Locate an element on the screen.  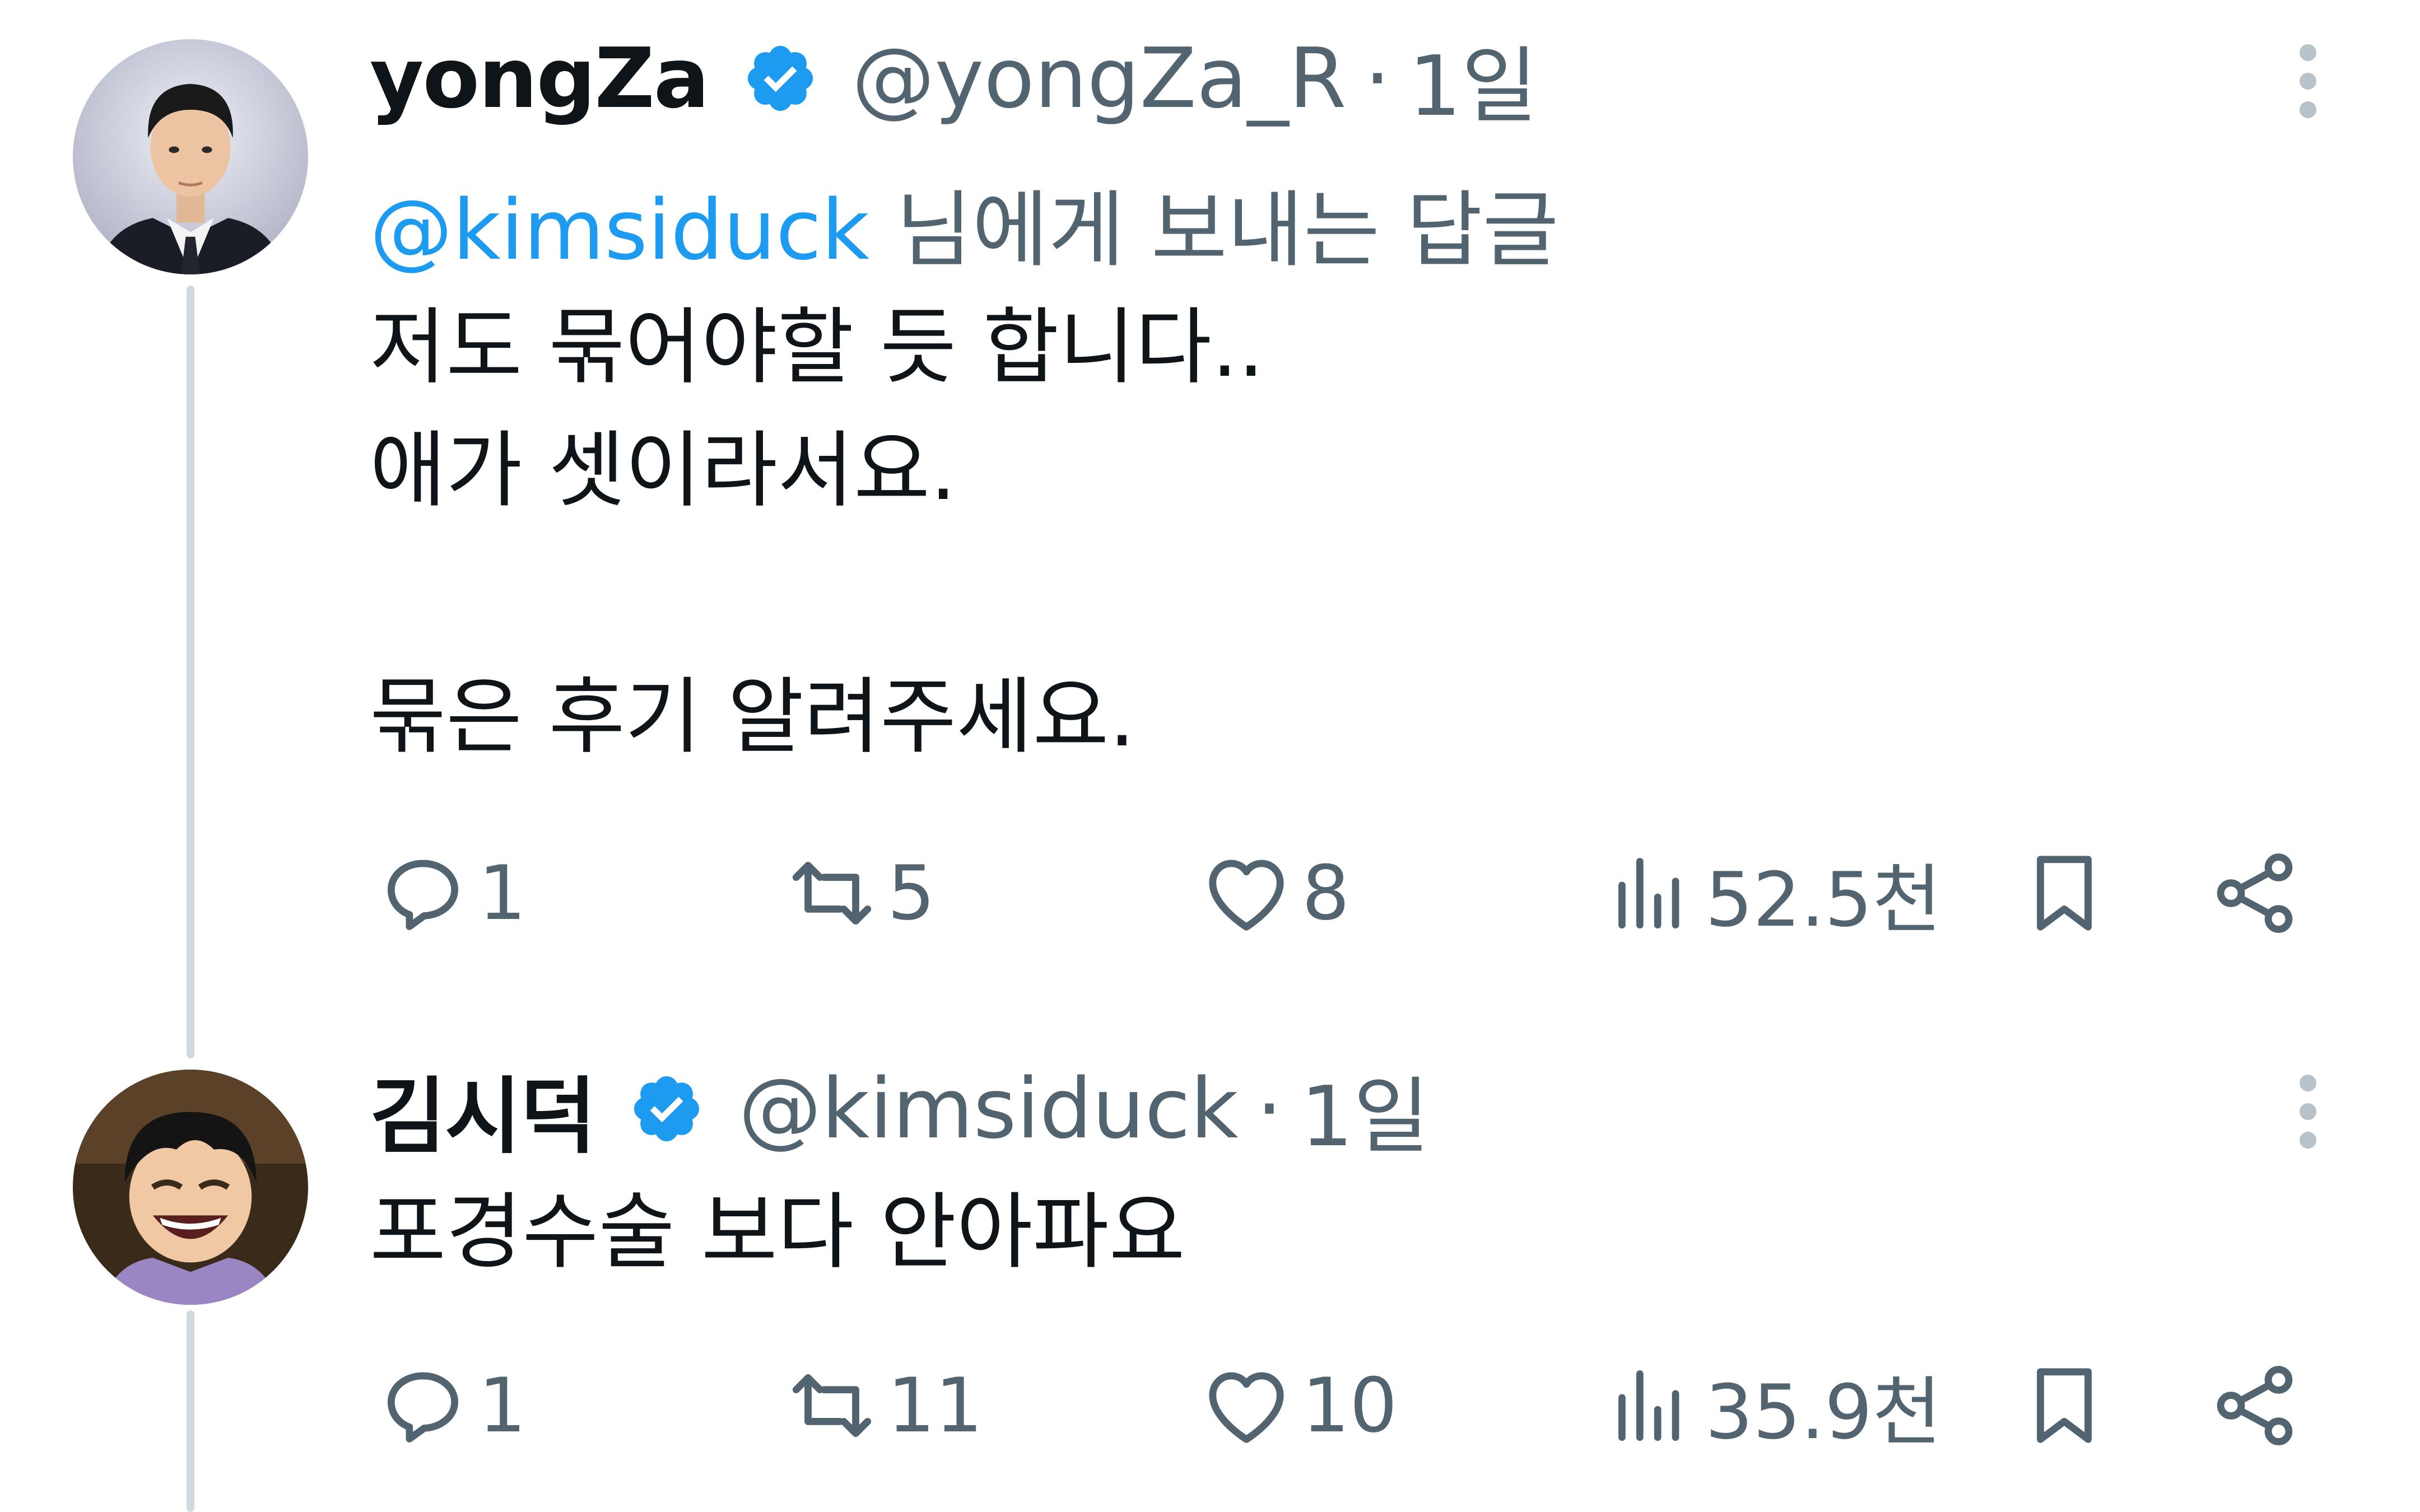
avatar-yongza-image is located at coordinates (191, 157).